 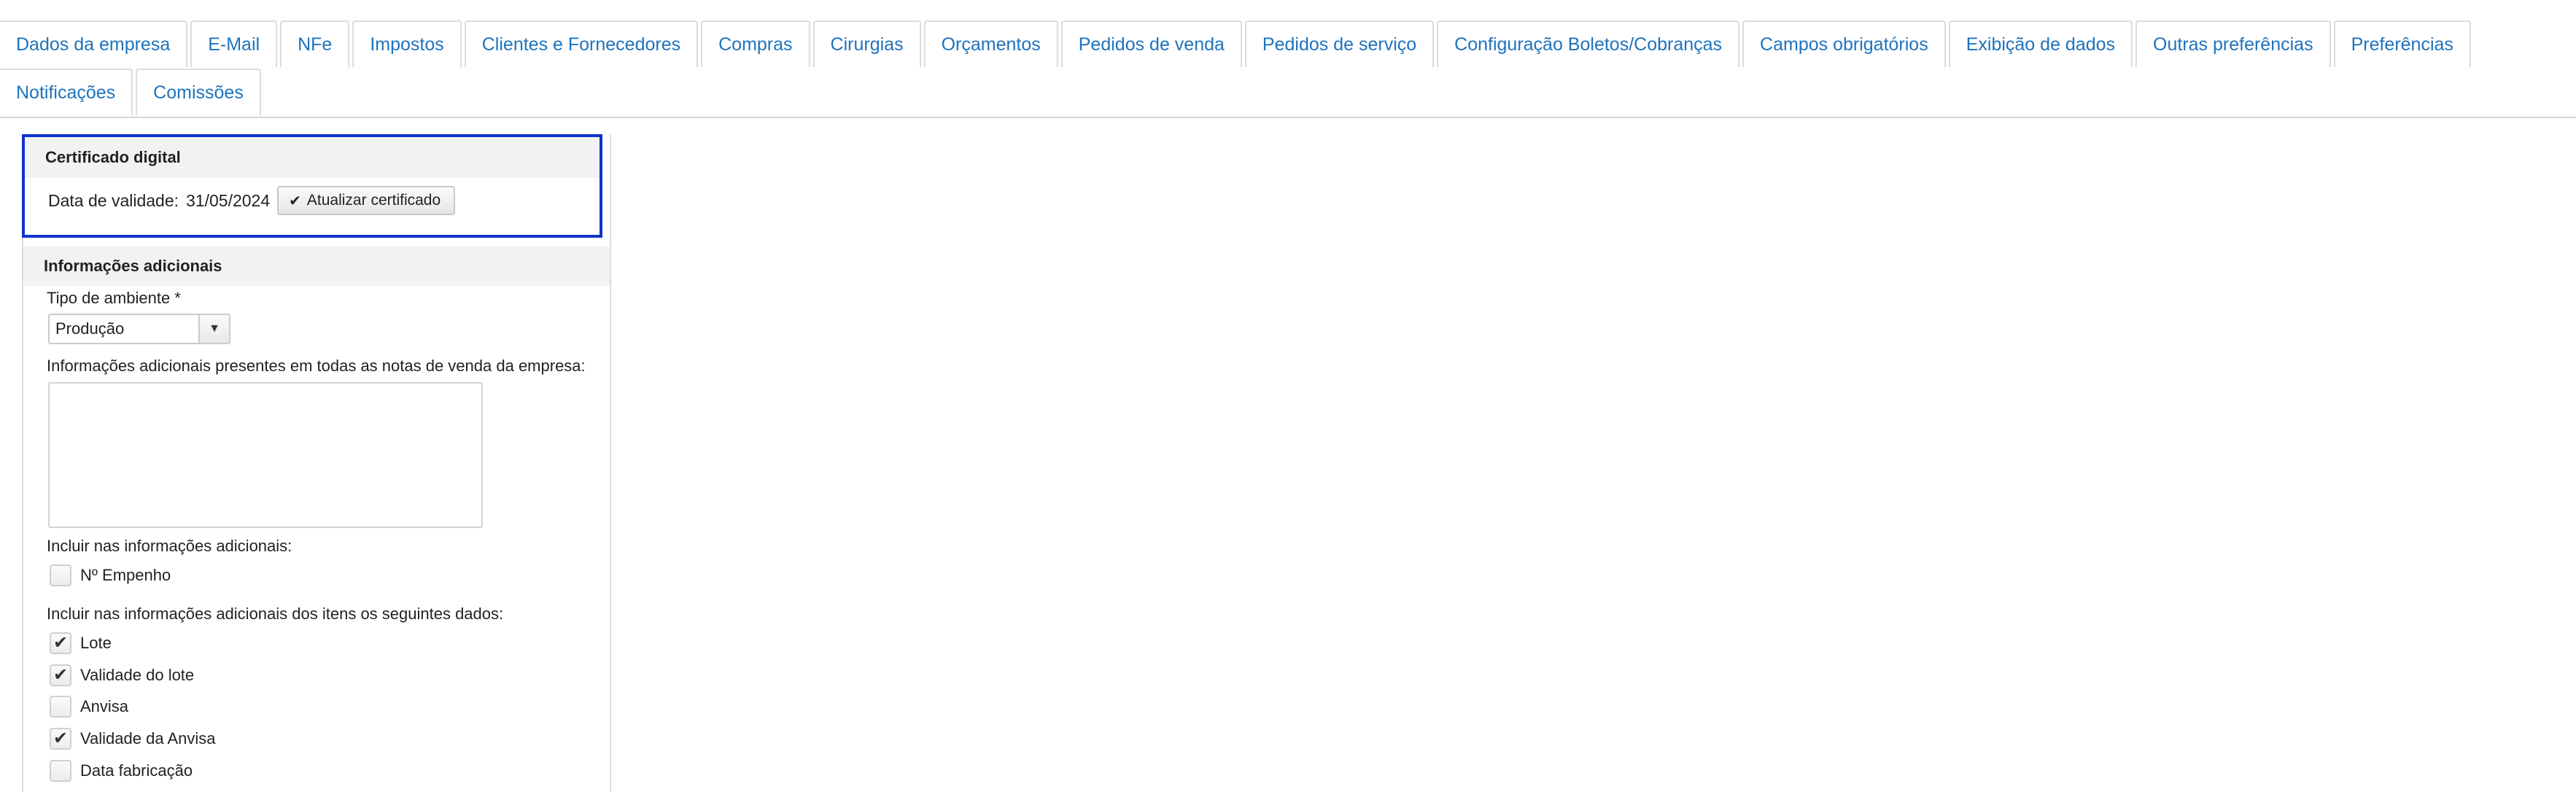 What do you see at coordinates (137, 770) in the screenshot?
I see `checkbox-label: Data fabricação` at bounding box center [137, 770].